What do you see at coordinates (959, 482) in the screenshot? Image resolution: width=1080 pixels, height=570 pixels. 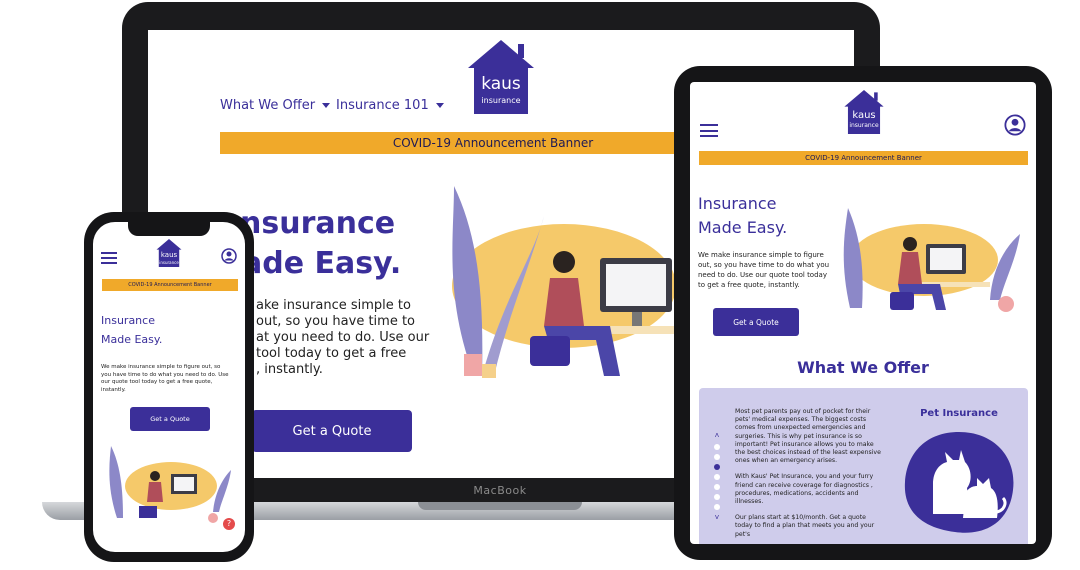 I see `cat-and-dog-icon` at bounding box center [959, 482].